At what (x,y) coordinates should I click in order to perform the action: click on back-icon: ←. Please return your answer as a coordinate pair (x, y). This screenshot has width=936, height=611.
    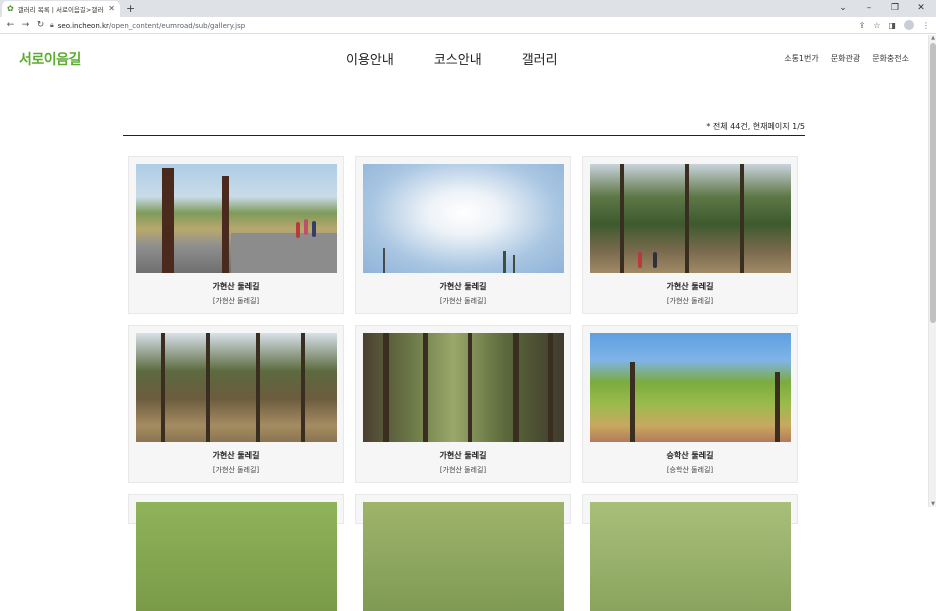
    Looking at the image, I should click on (10, 25).